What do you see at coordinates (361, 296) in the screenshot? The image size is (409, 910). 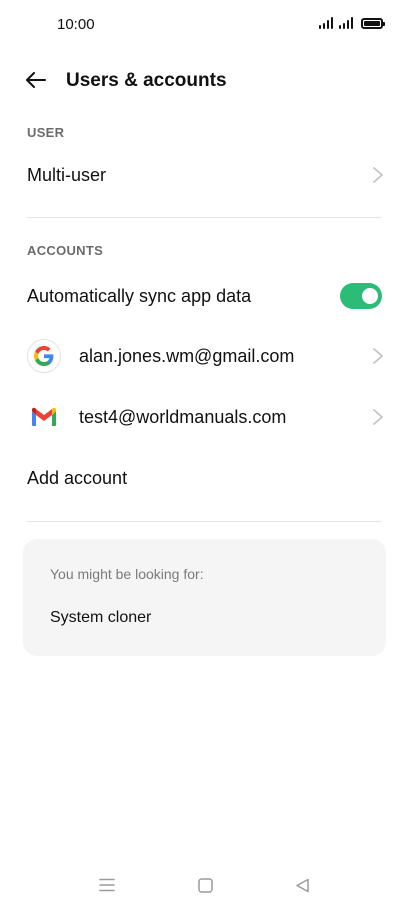 I see `auto-sync-toggle` at bounding box center [361, 296].